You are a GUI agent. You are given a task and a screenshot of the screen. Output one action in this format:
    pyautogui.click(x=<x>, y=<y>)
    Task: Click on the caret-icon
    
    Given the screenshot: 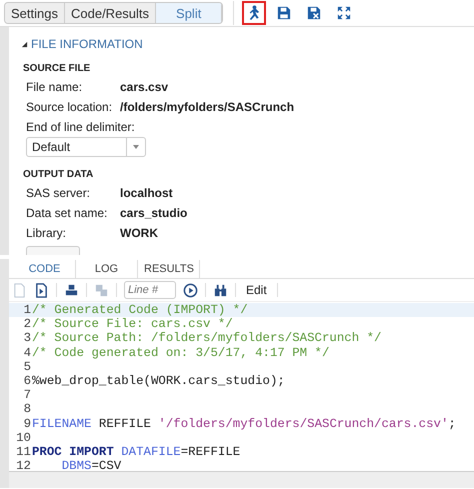 What is the action you would take?
    pyautogui.click(x=136, y=147)
    